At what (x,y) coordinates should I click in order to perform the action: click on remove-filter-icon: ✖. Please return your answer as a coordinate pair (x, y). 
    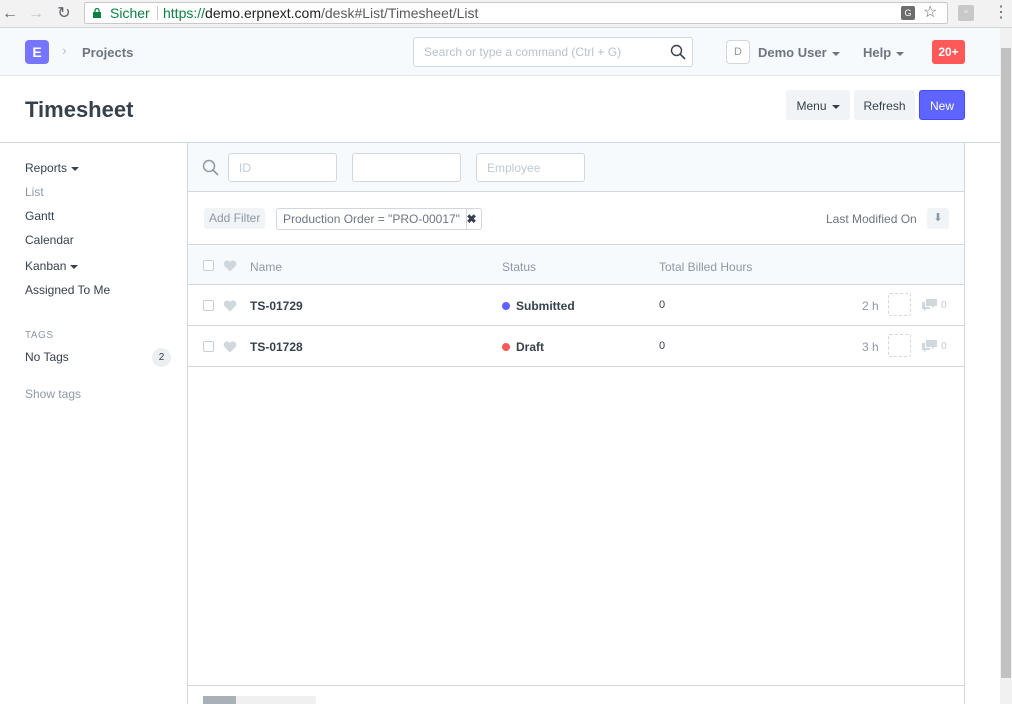
    Looking at the image, I should click on (471, 219).